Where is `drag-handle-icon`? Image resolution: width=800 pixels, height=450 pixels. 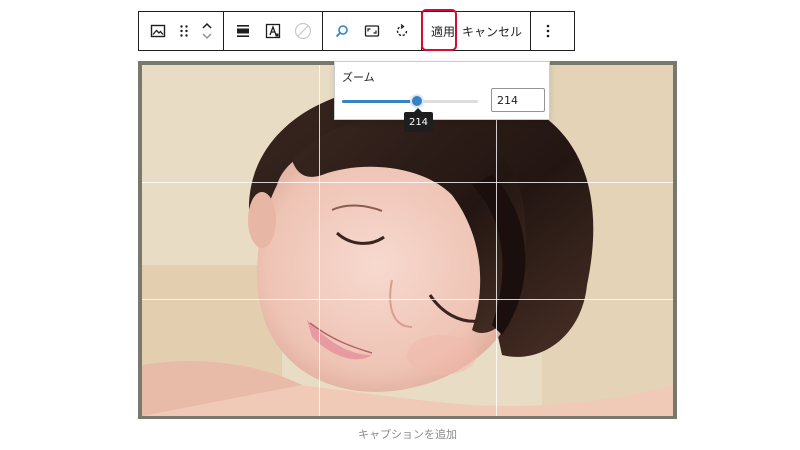 drag-handle-icon is located at coordinates (184, 31).